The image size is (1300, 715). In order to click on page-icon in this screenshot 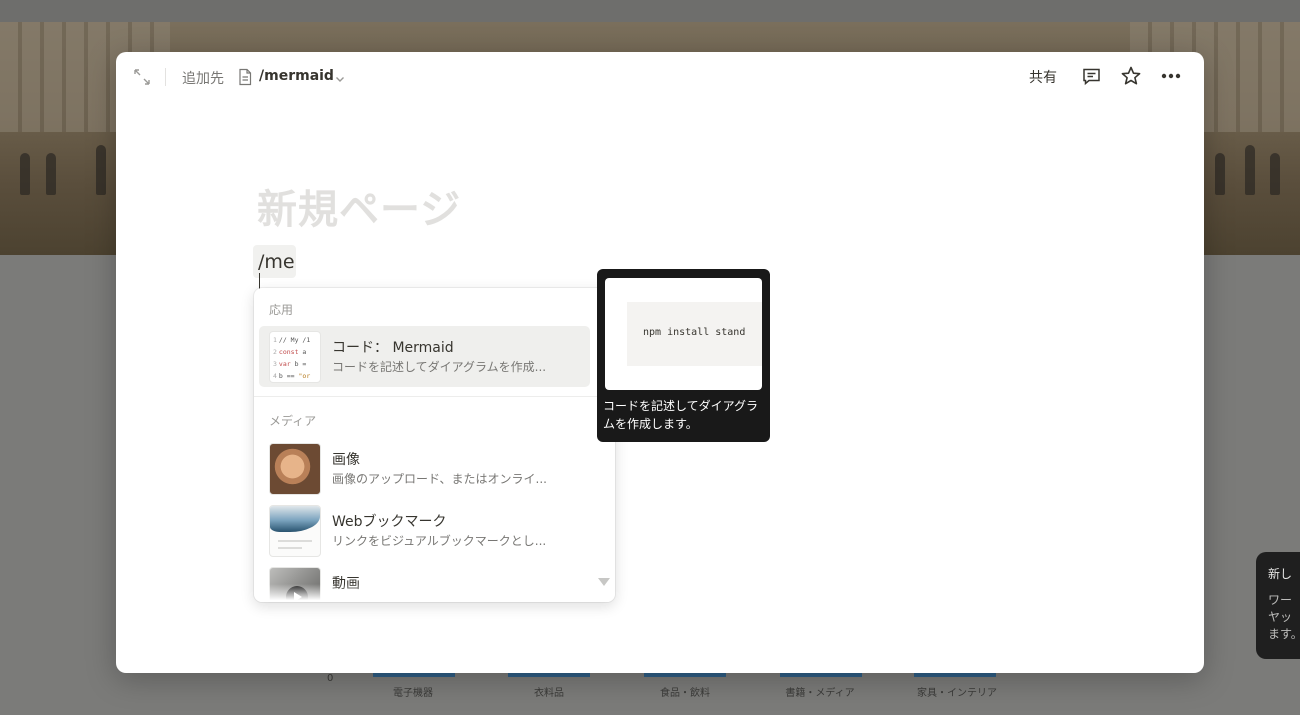, I will do `click(245, 77)`.